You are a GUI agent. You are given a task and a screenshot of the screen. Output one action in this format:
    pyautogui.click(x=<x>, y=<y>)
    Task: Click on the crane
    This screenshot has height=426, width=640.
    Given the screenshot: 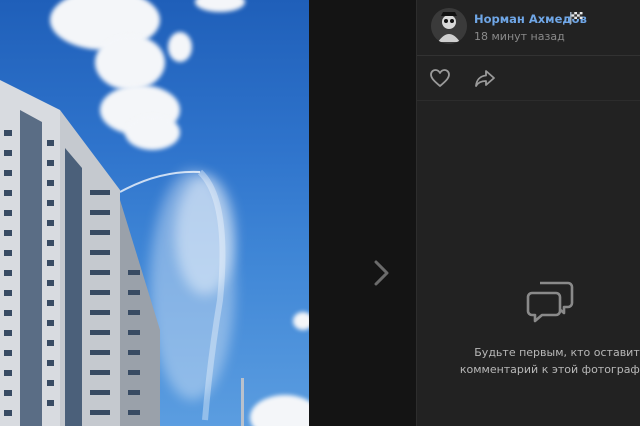 What is the action you would take?
    pyautogui.click(x=242, y=402)
    